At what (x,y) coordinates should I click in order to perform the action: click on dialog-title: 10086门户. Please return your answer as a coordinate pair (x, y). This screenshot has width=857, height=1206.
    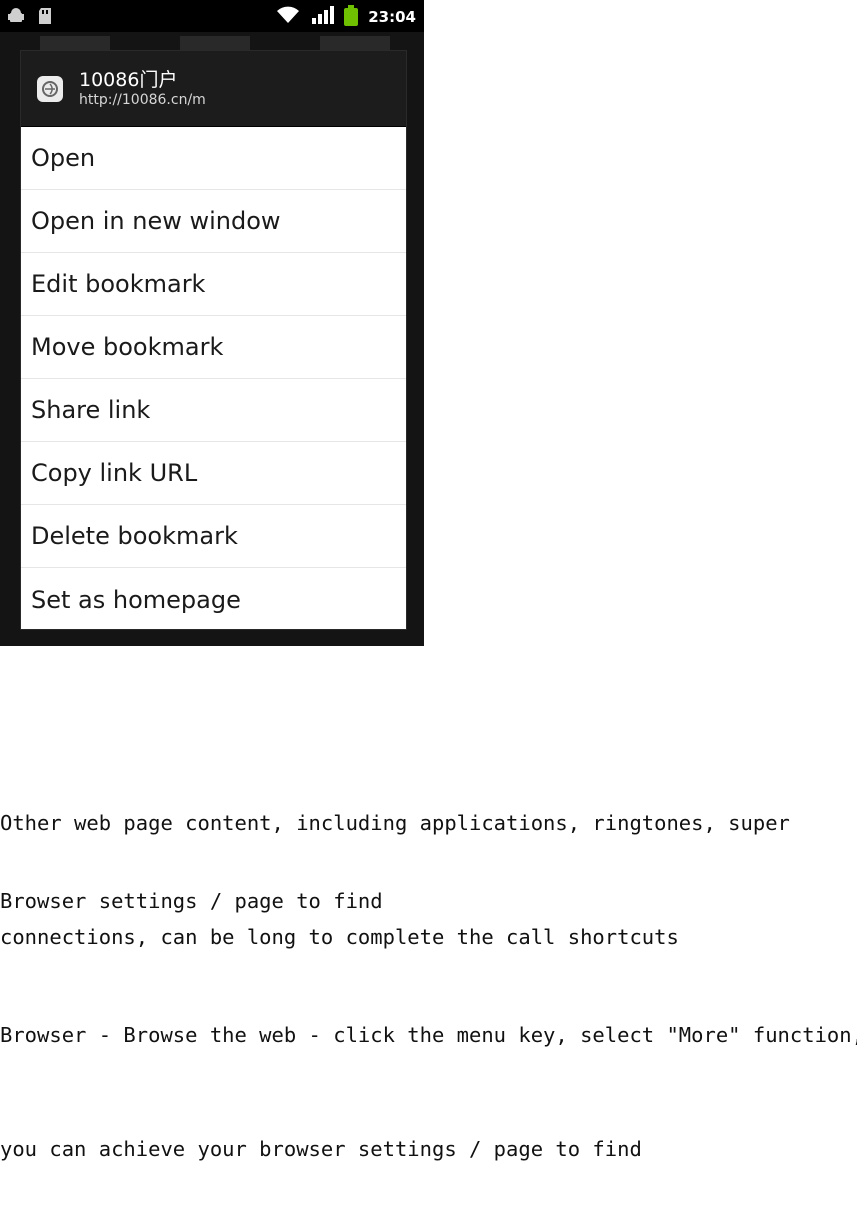
    Looking at the image, I should click on (128, 79).